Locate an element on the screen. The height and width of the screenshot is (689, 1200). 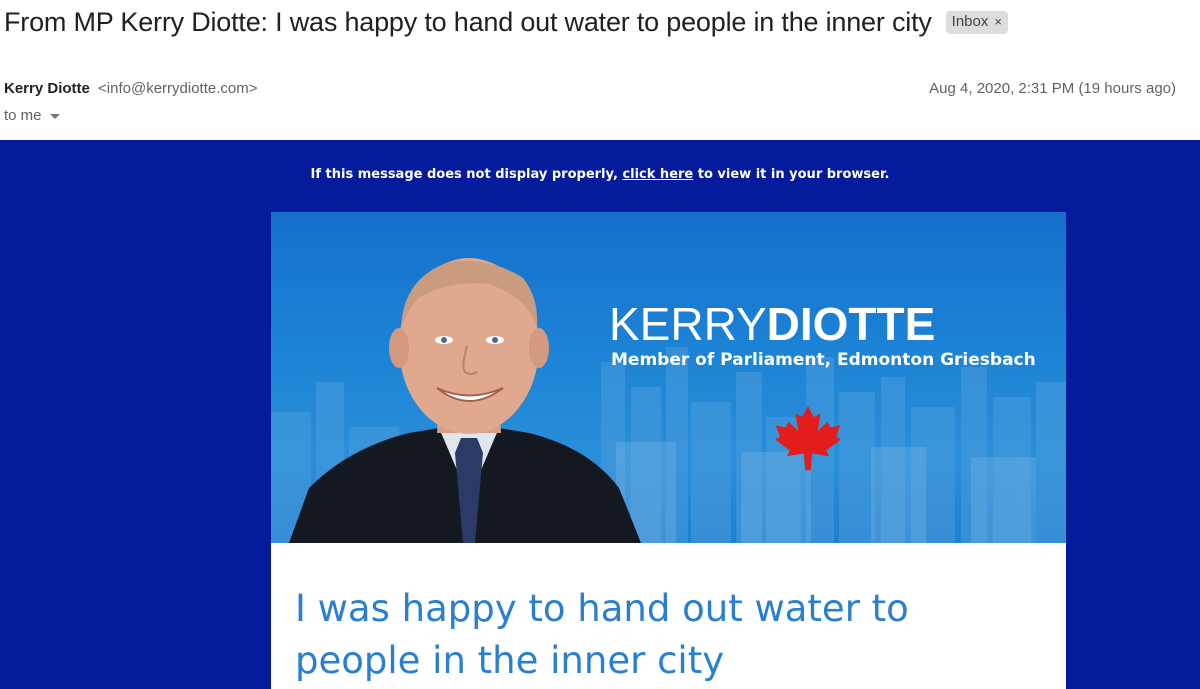
brand-last-name: DIOTTE is located at coordinates (851, 324).